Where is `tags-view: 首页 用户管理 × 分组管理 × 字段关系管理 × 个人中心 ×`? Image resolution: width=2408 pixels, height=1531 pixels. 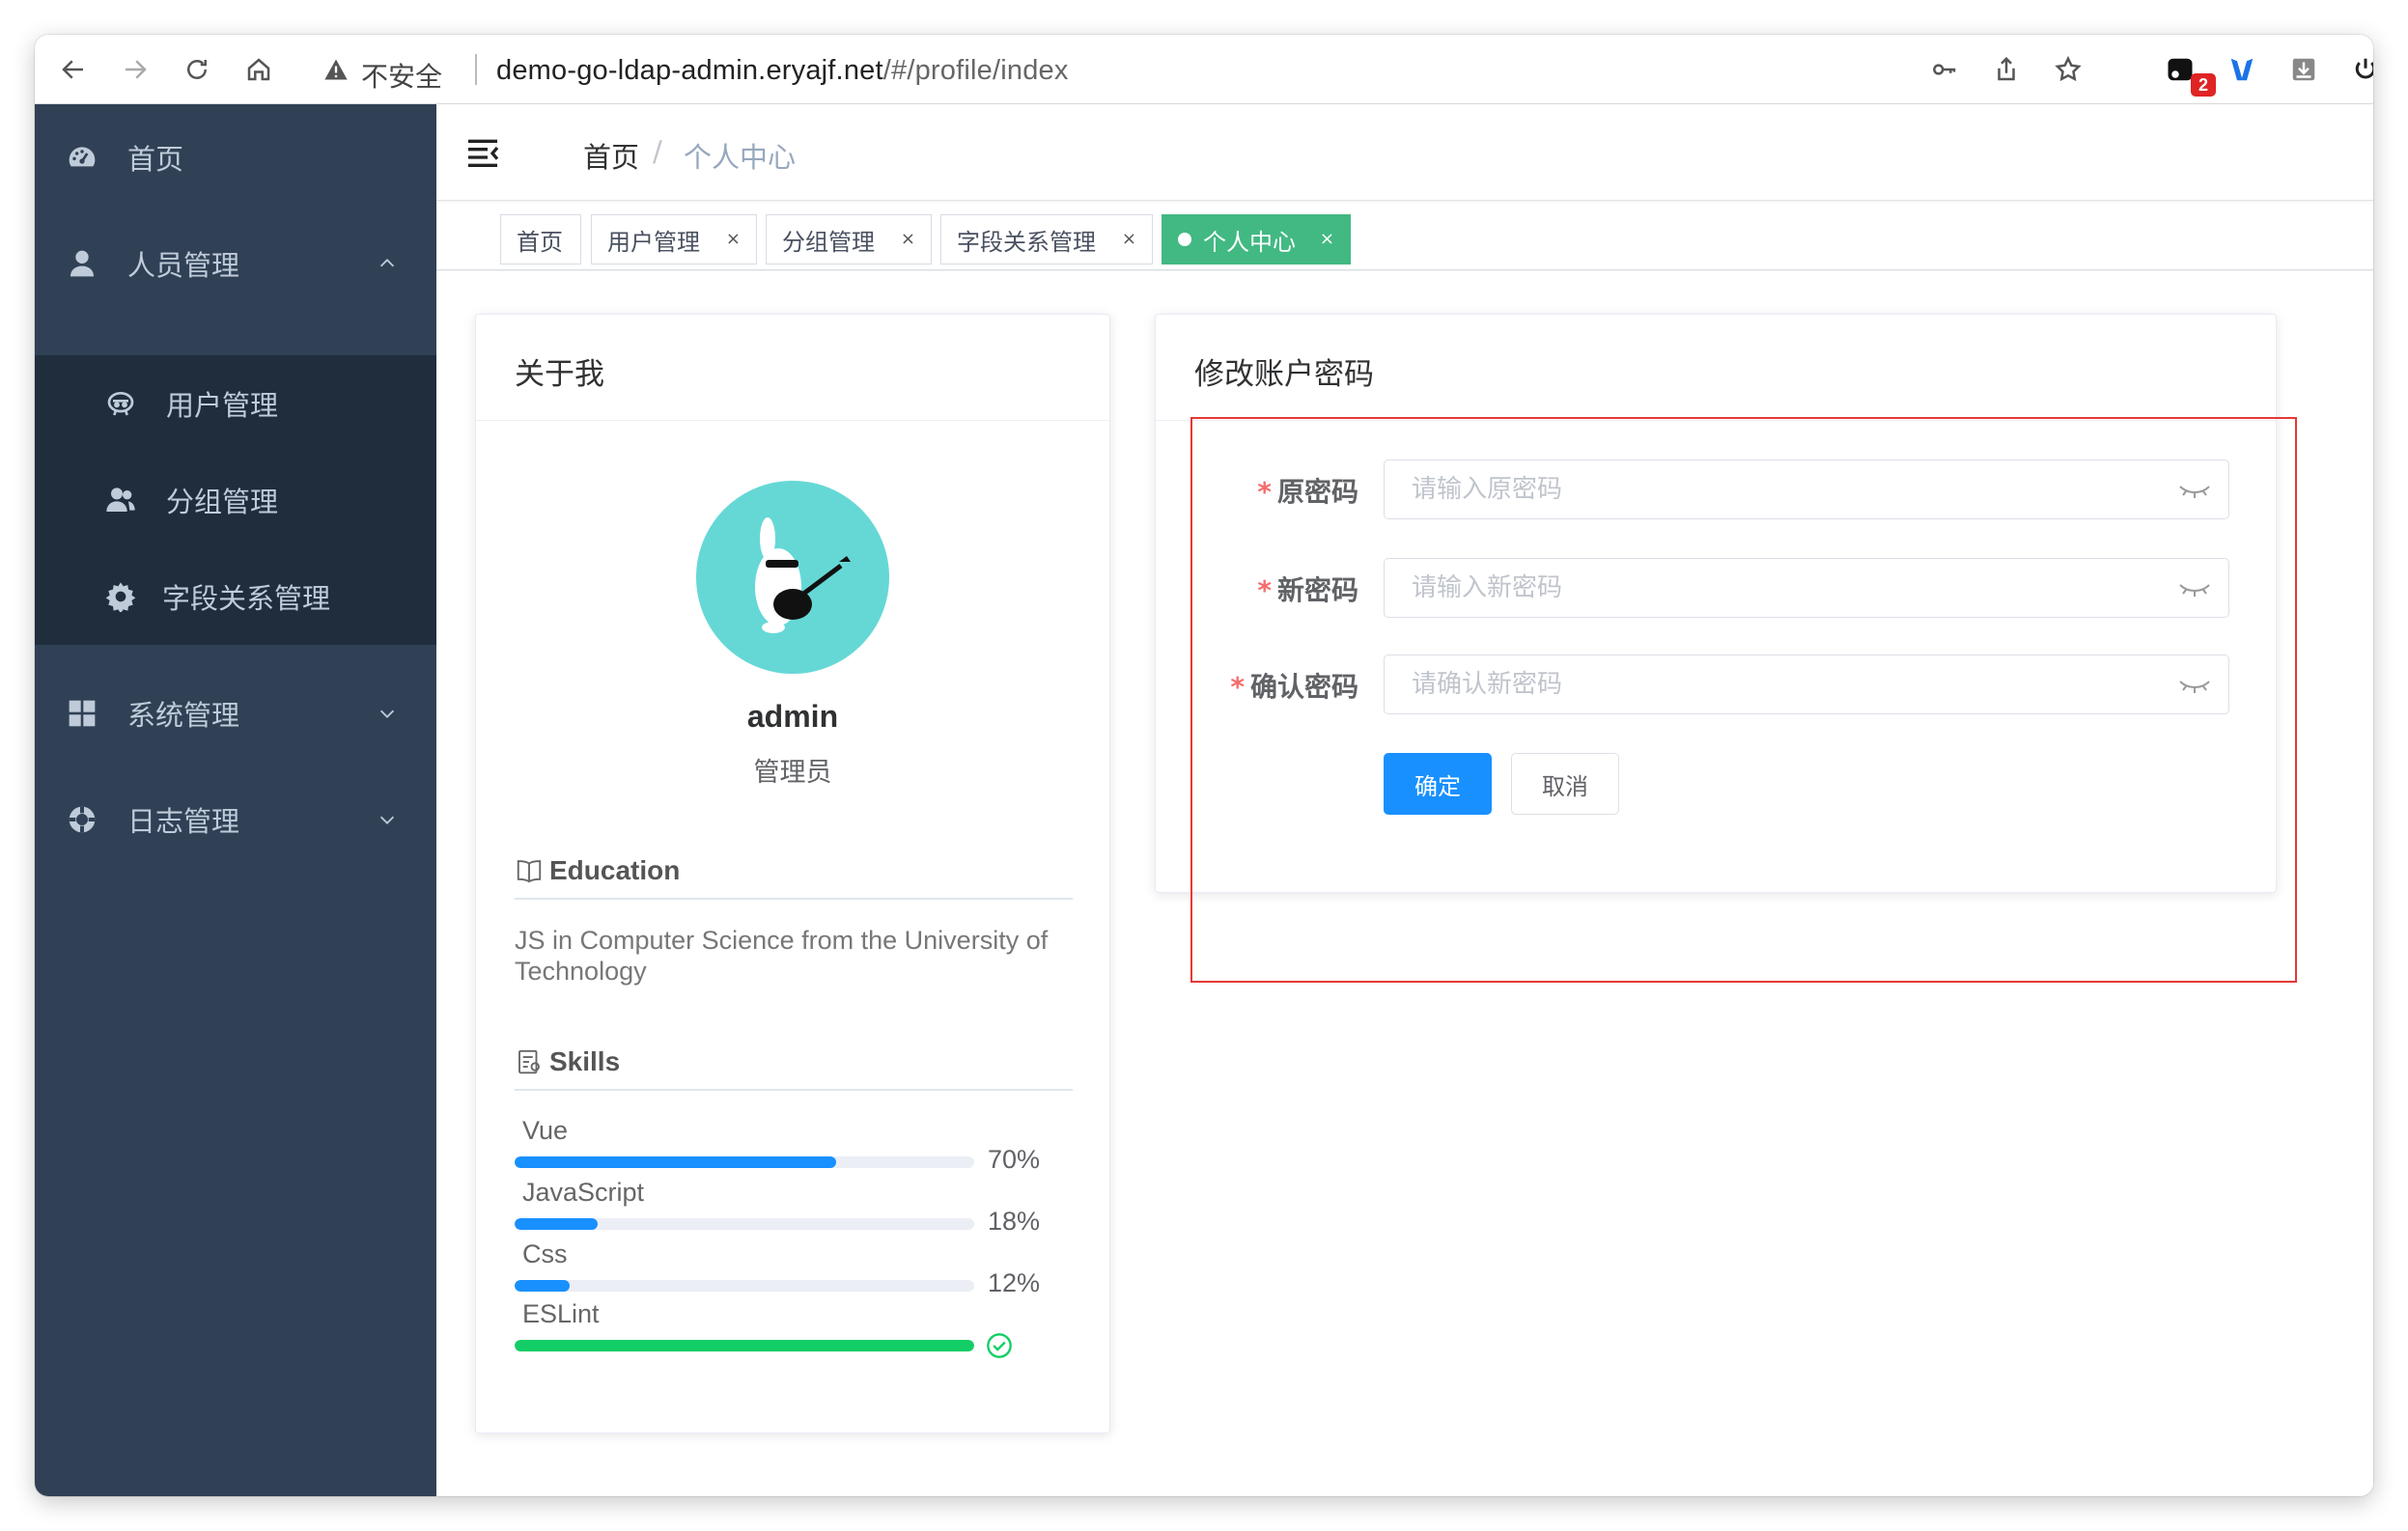 tags-view: 首页 用户管理 × 分组管理 × 字段关系管理 × 个人中心 × is located at coordinates (1405, 235).